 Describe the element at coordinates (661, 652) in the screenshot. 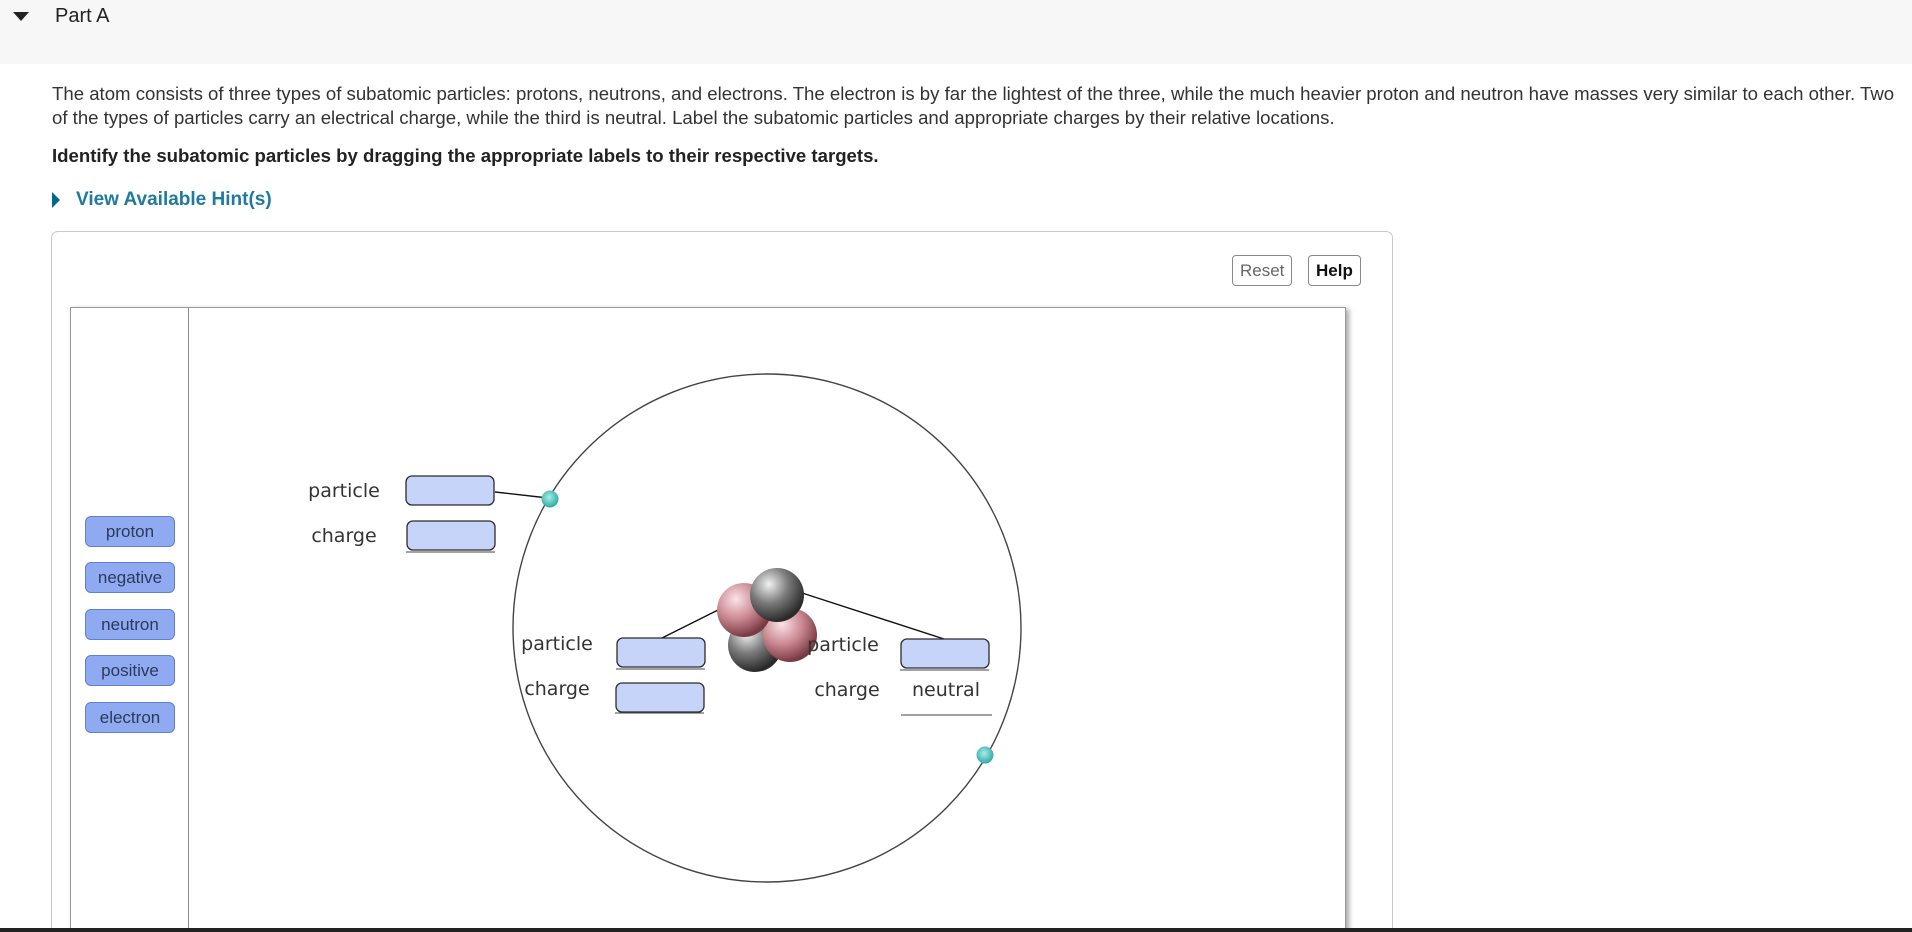

I see `drop-target-left-nucleon-particle` at that location.